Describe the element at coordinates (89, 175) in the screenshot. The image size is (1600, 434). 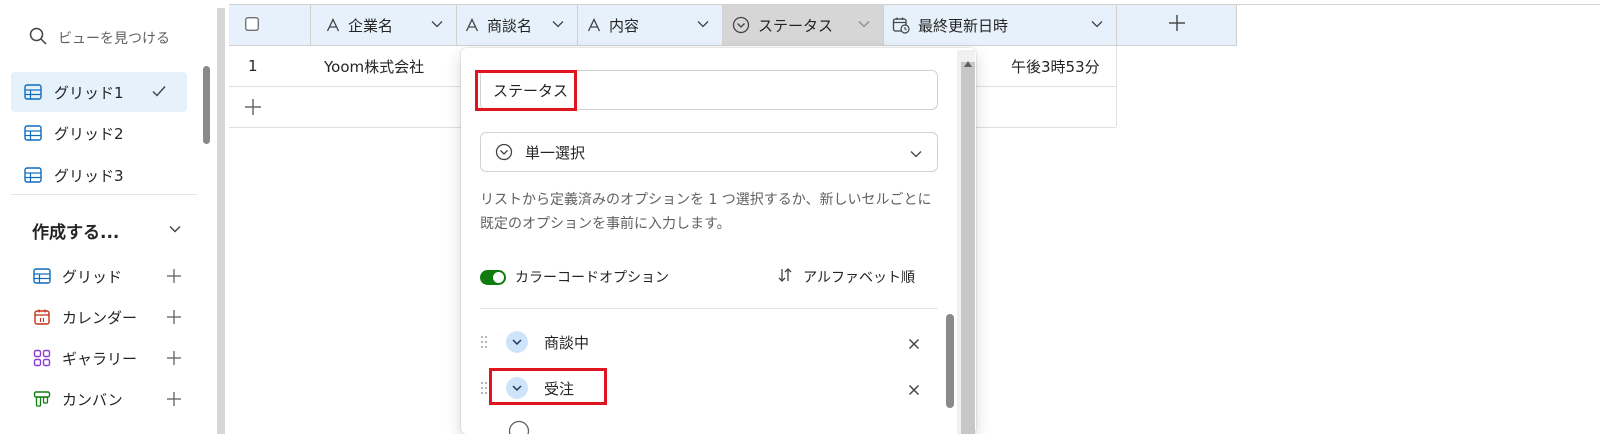
I see `view-item-label: グリッド3` at that location.